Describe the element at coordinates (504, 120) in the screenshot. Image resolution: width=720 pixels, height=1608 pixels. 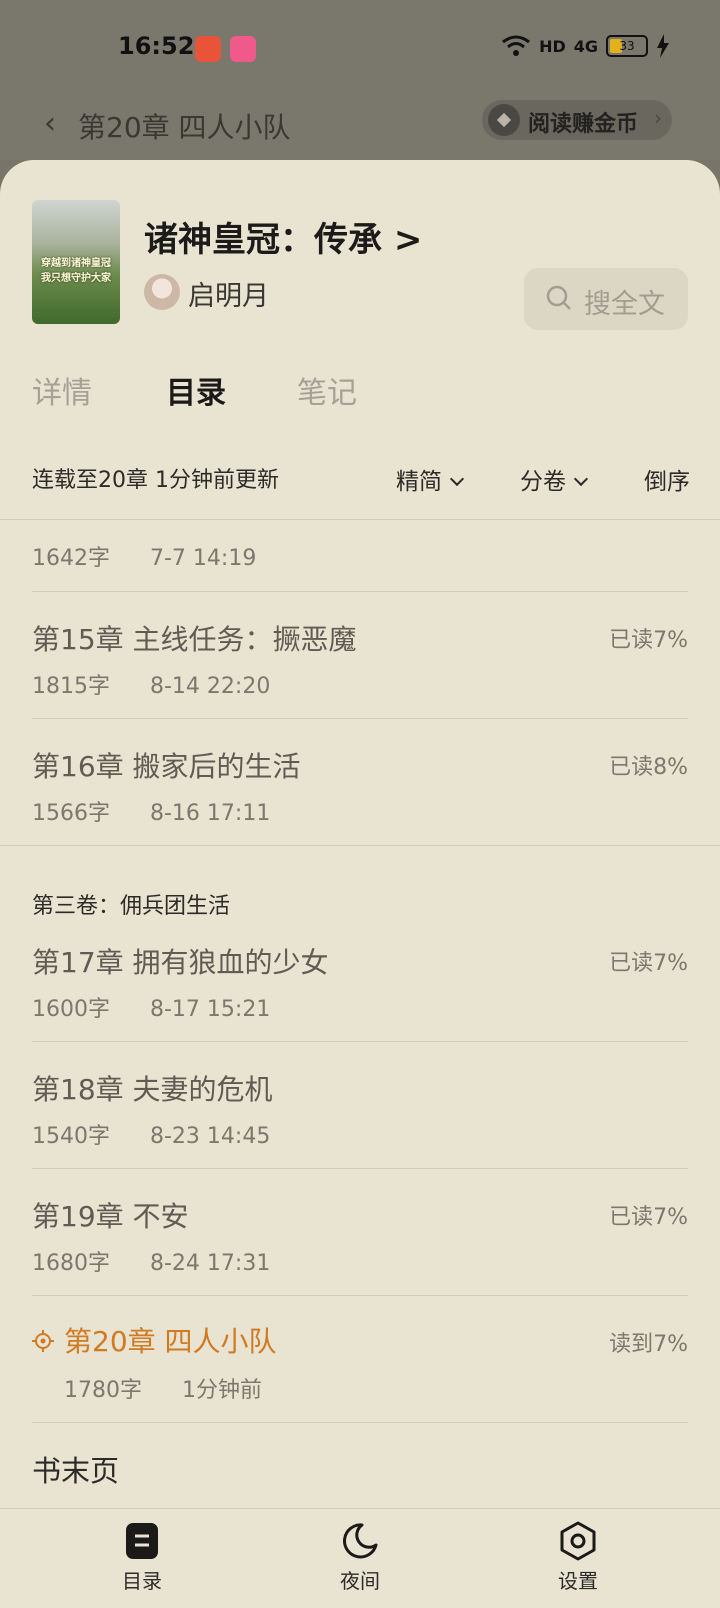
I see `coin-icon` at that location.